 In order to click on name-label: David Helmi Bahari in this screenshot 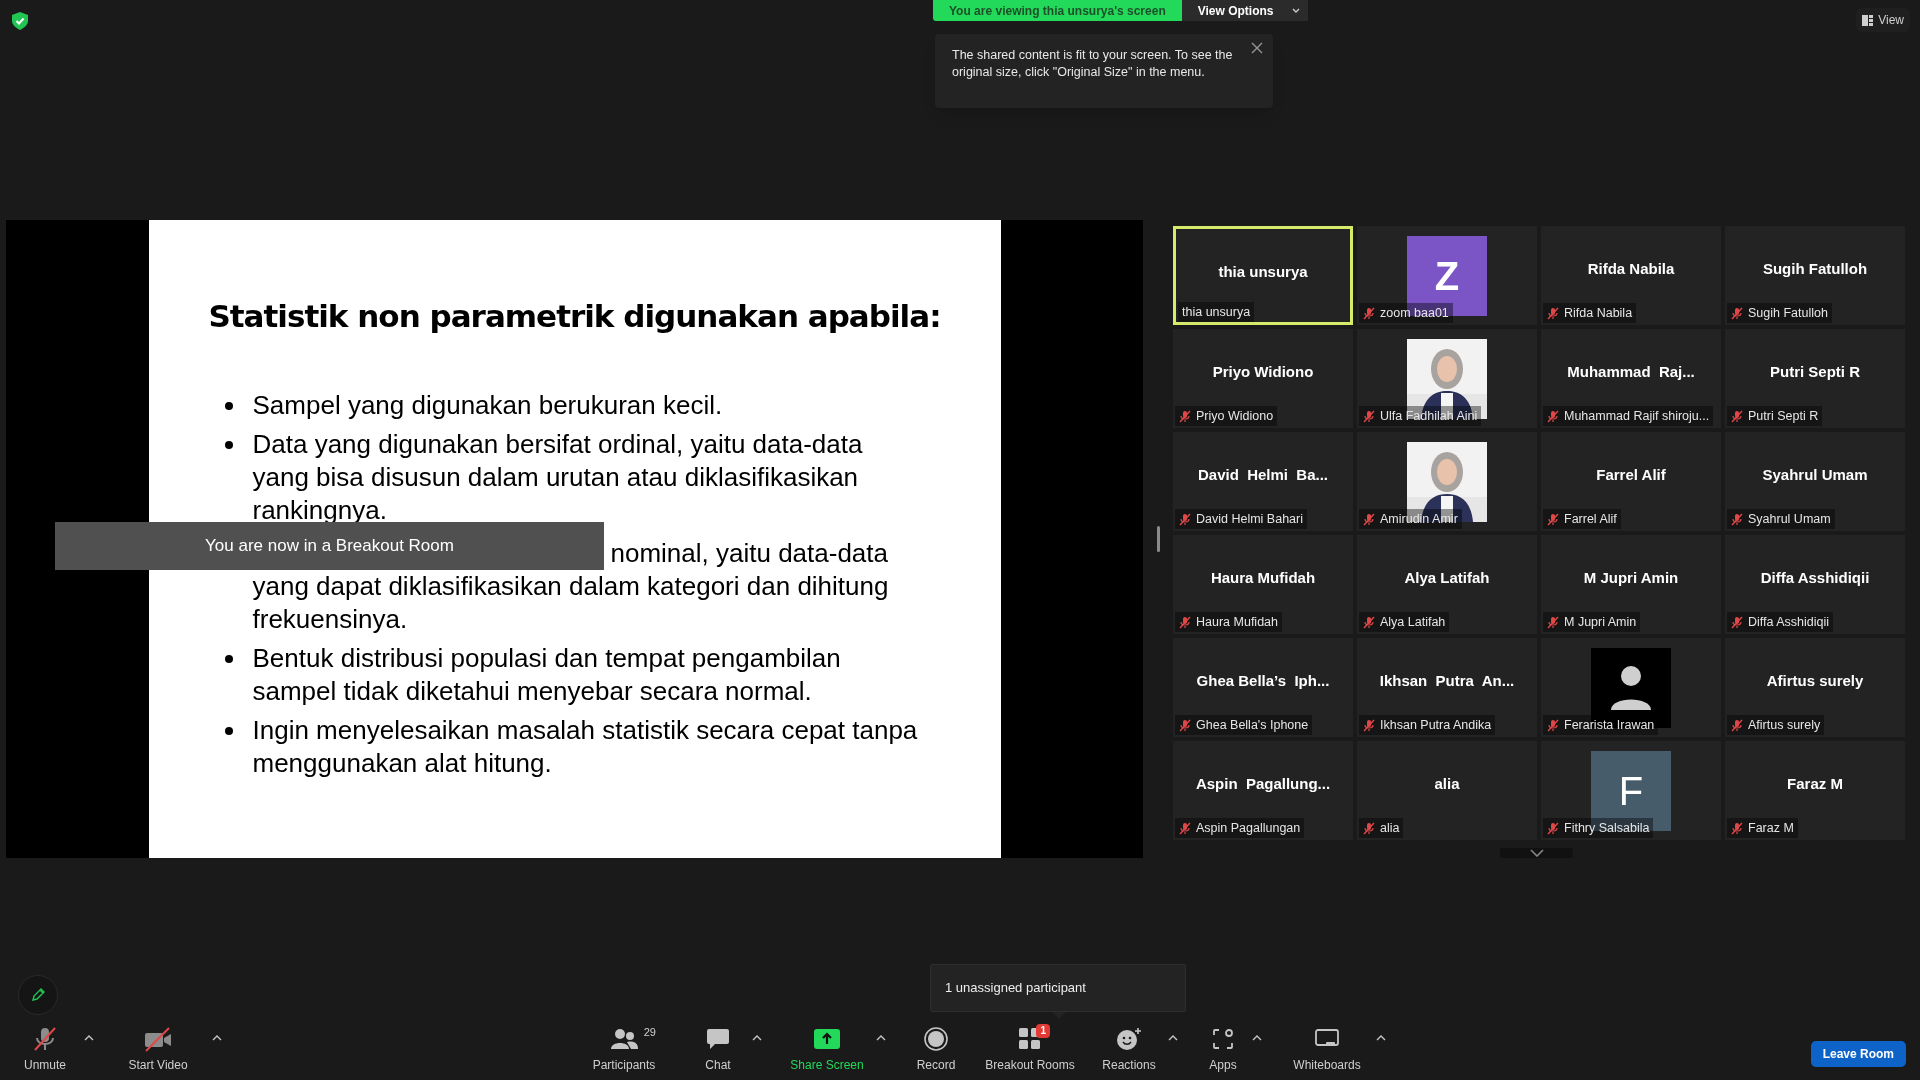, I will do `click(1241, 519)`.